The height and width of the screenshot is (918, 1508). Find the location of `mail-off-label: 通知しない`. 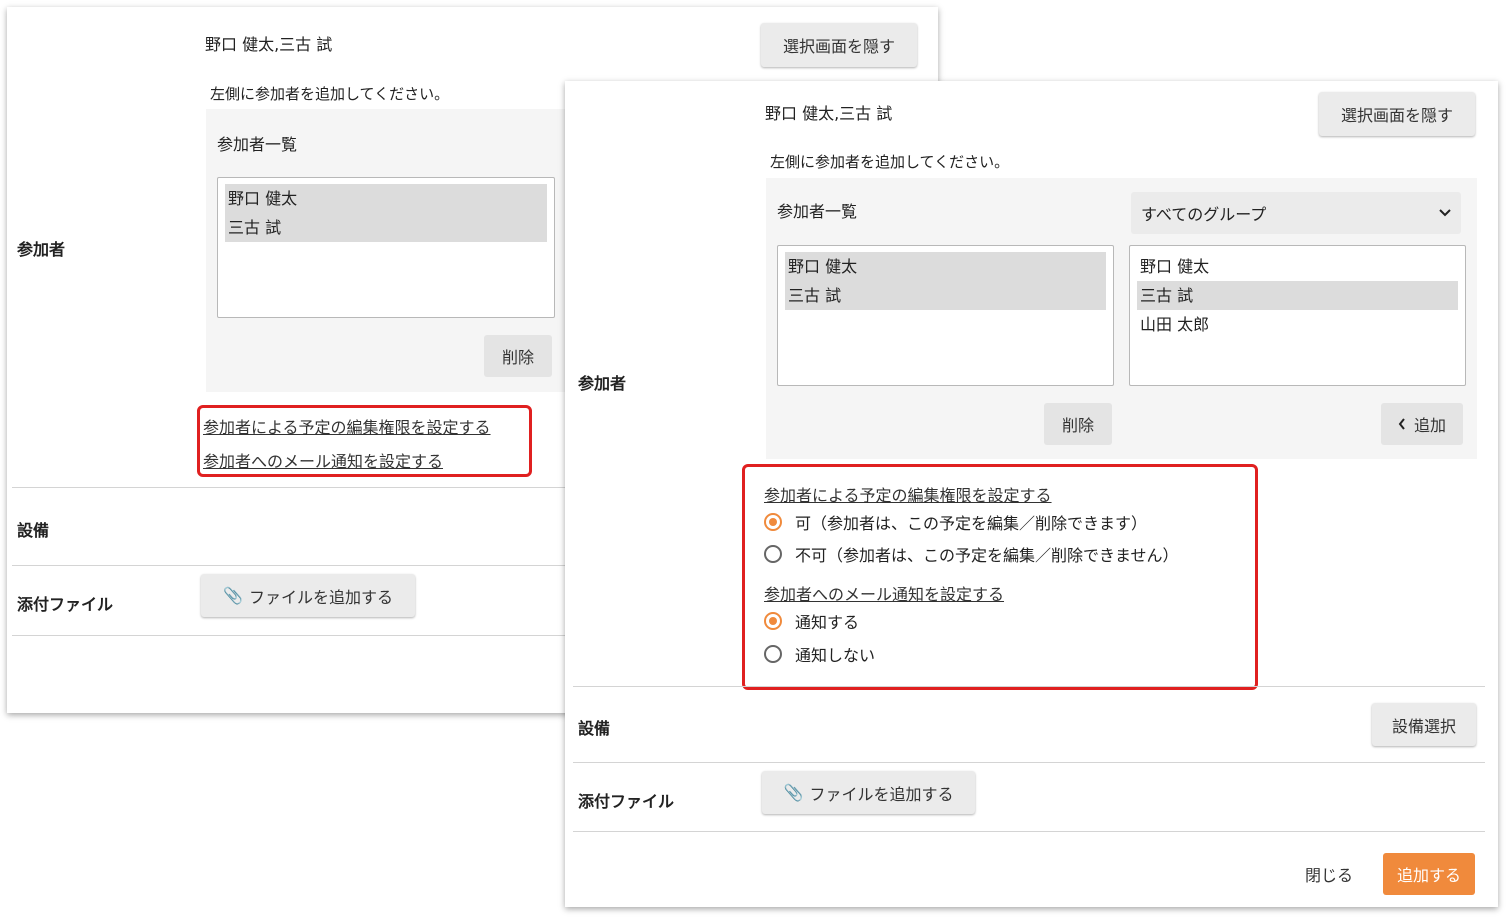

mail-off-label: 通知しない is located at coordinates (835, 655).